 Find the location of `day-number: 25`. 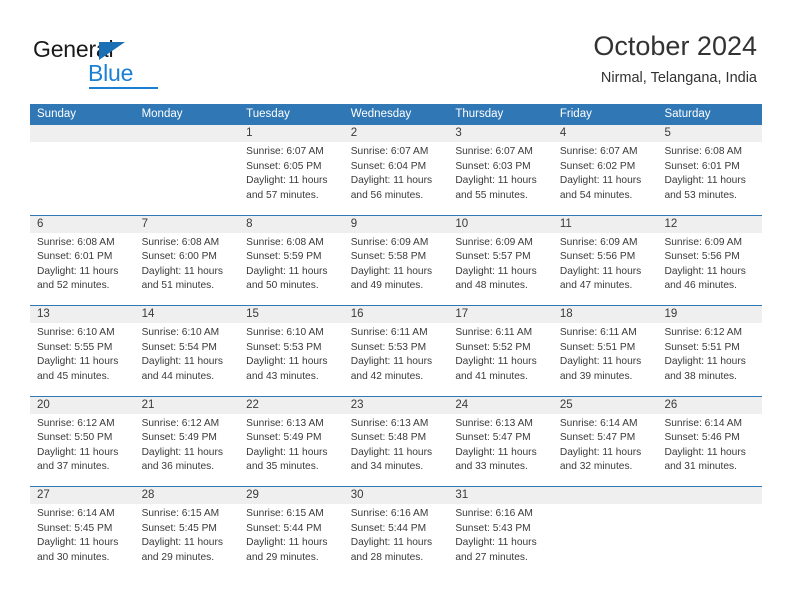

day-number: 25 is located at coordinates (566, 404).